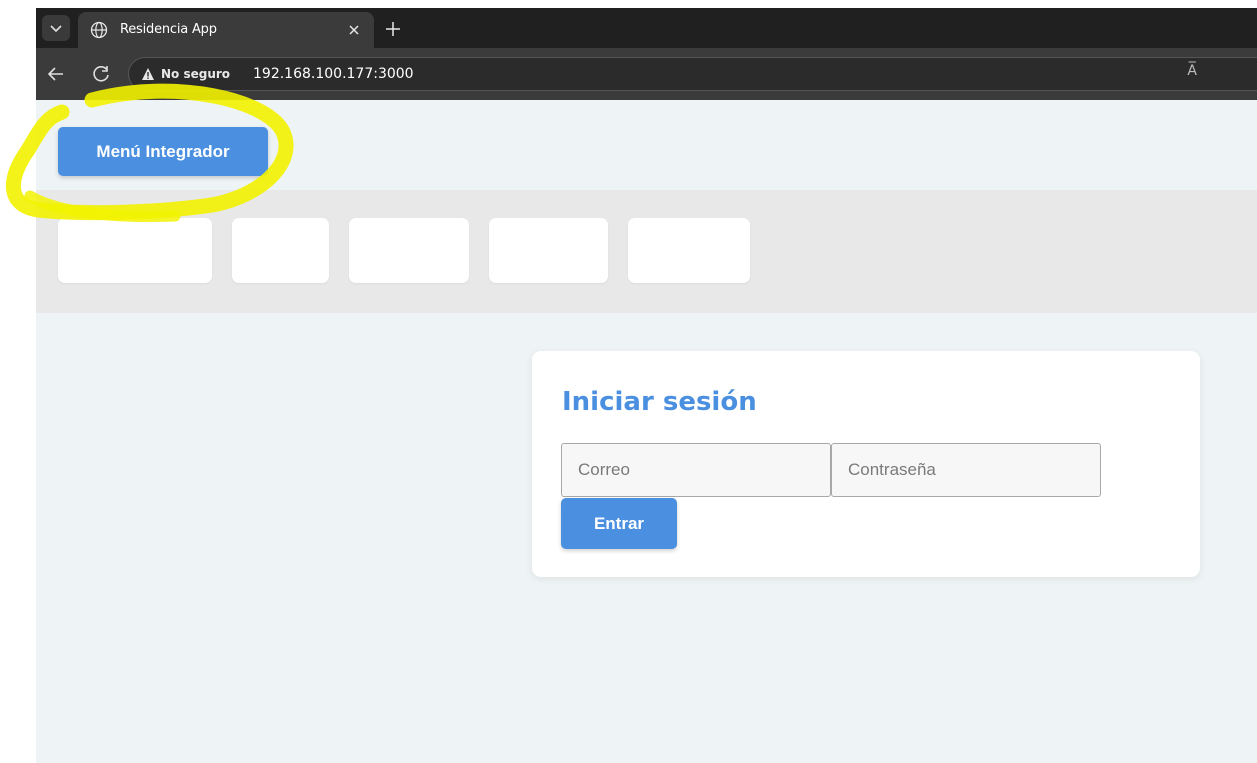 The image size is (1257, 763). Describe the element at coordinates (99, 30) in the screenshot. I see `globe-icon` at that location.